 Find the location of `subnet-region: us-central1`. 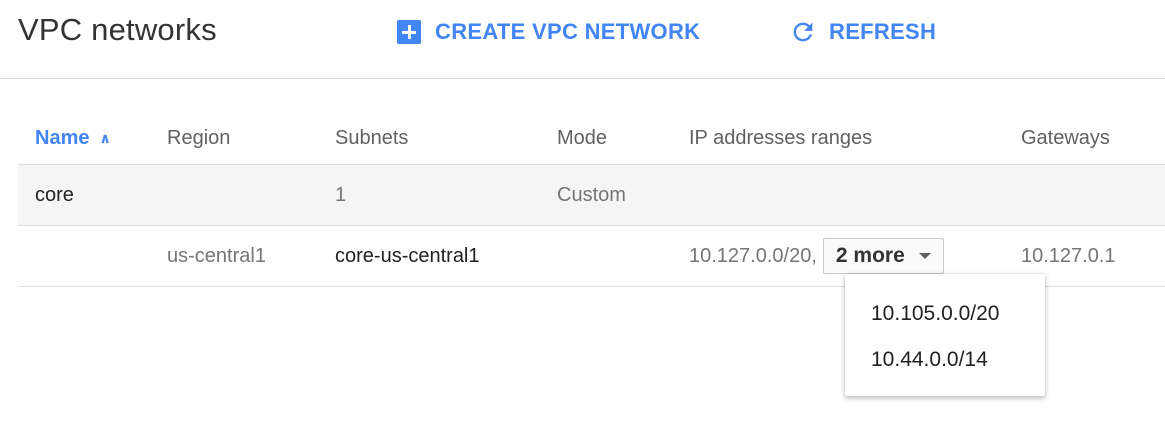

subnet-region: us-central1 is located at coordinates (216, 255).